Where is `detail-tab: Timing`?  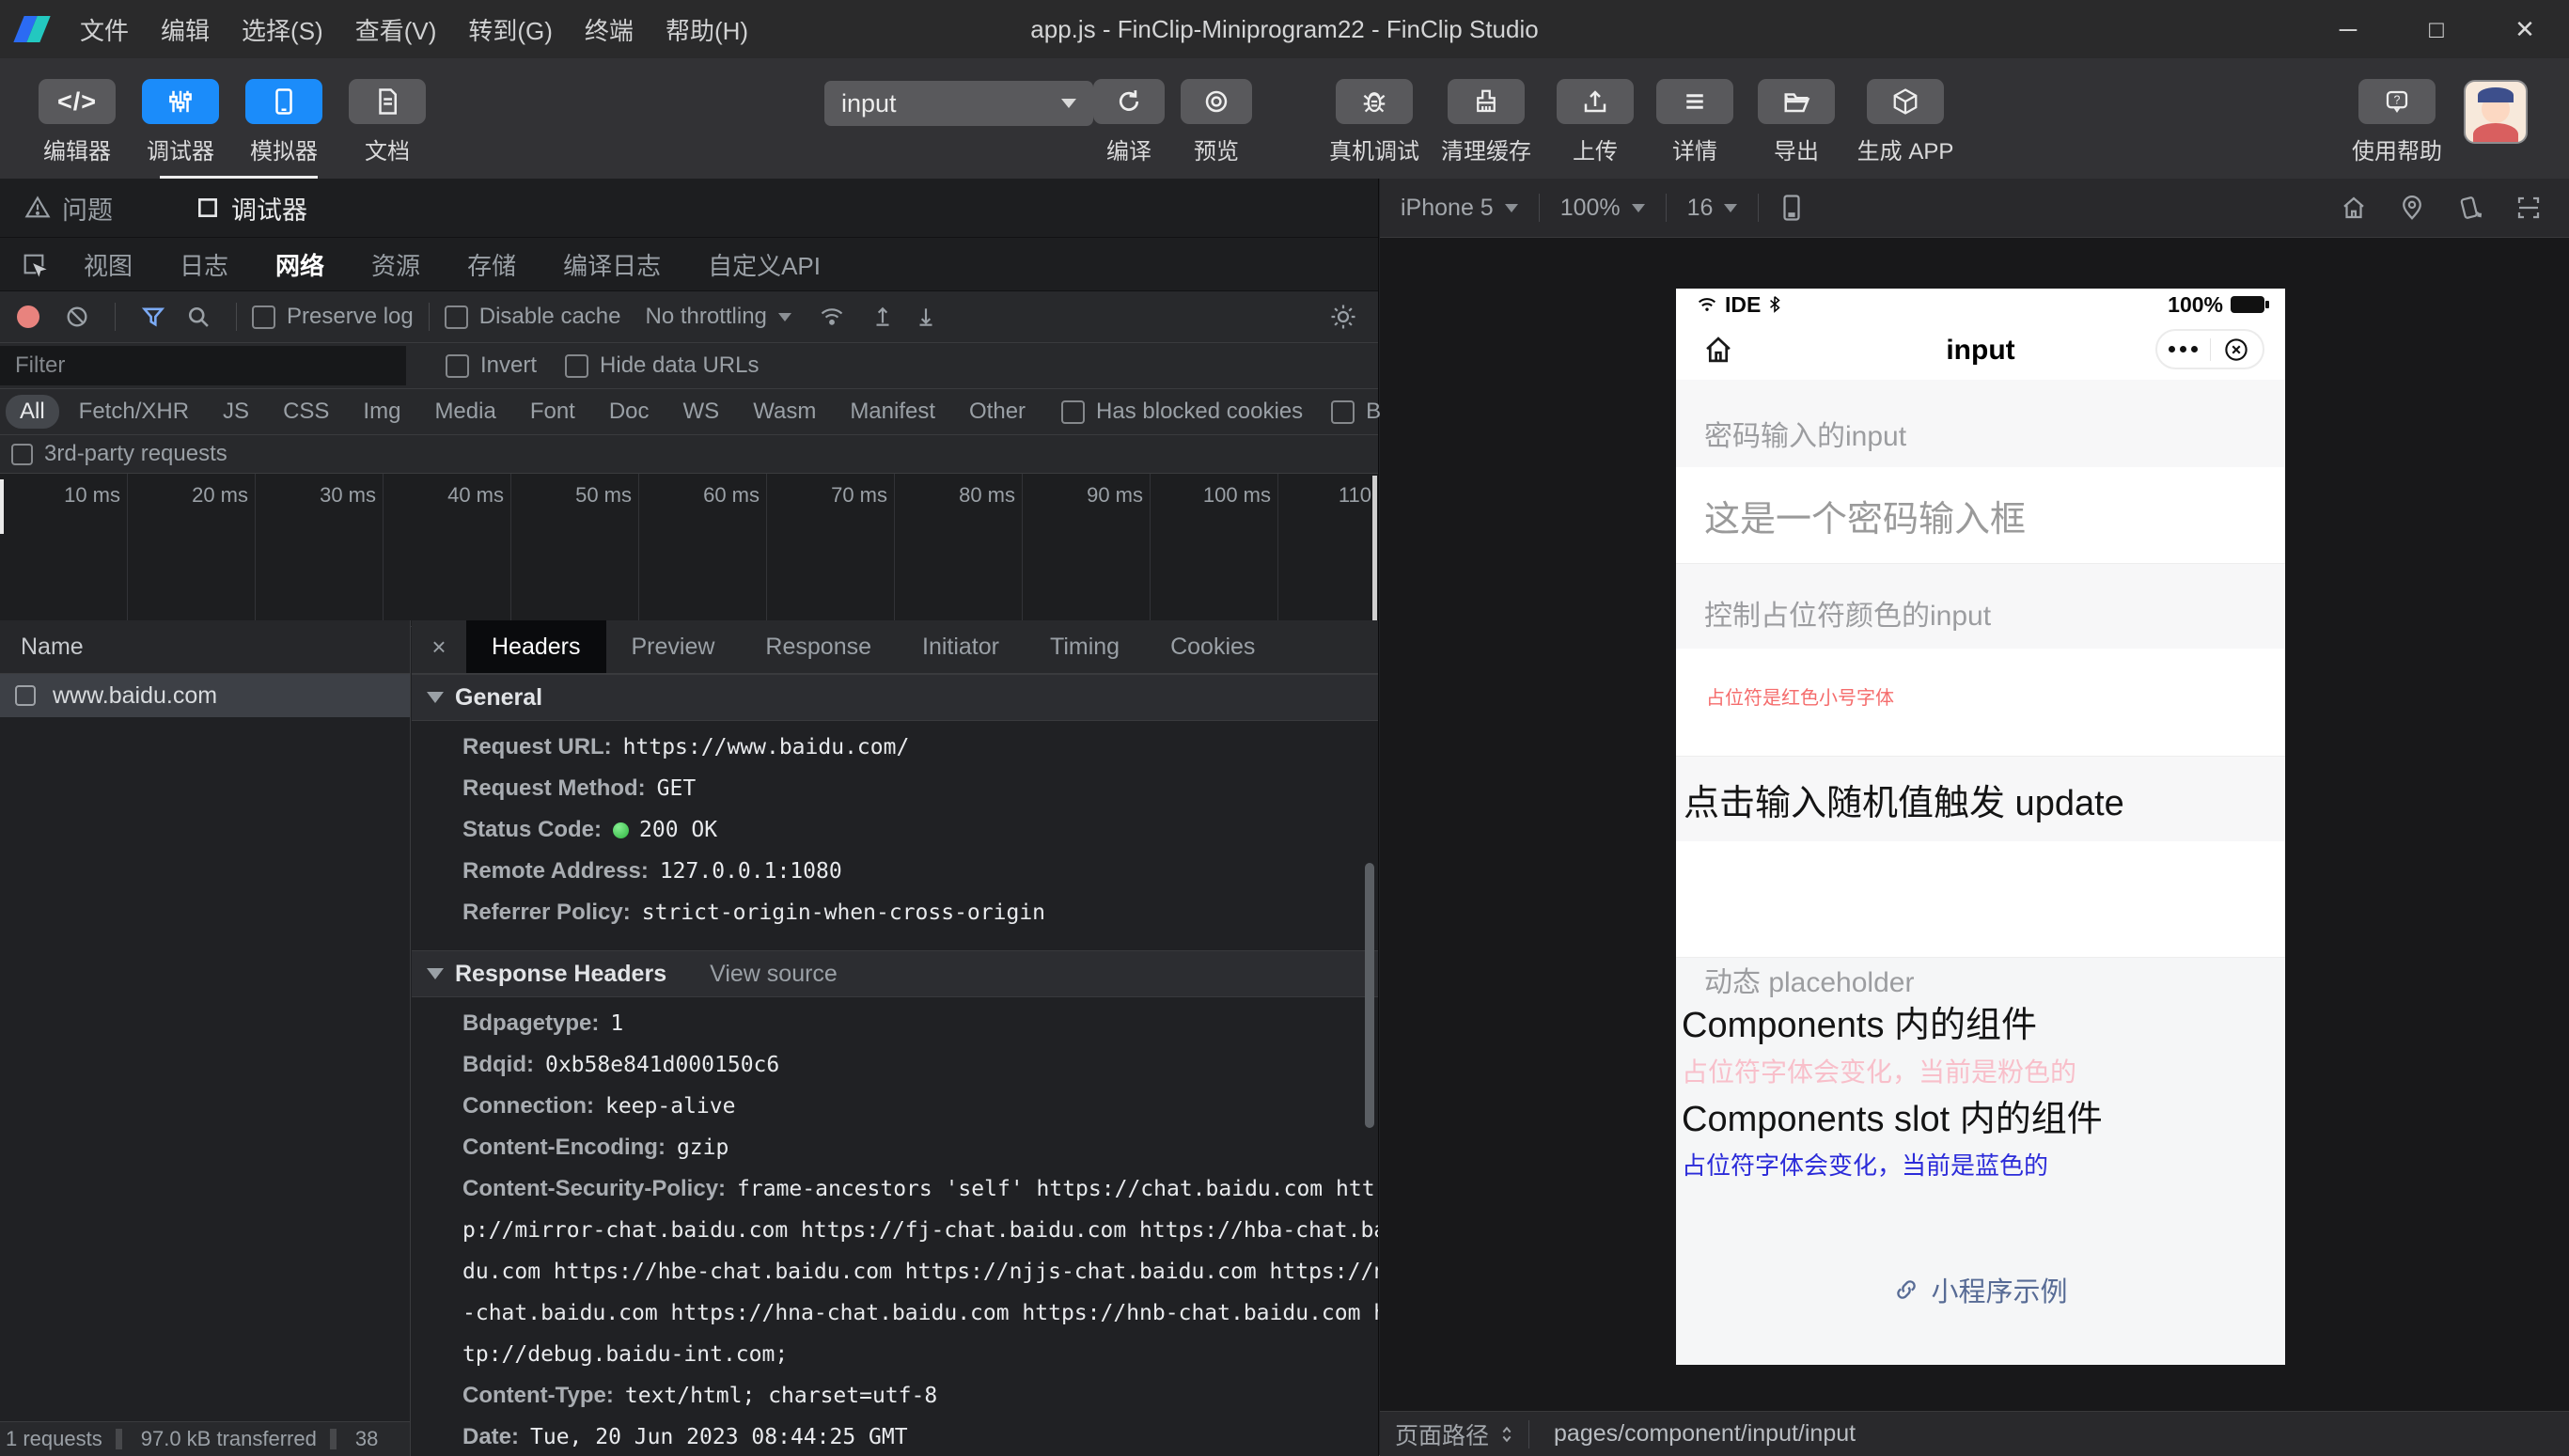 detail-tab: Timing is located at coordinates (1085, 647).